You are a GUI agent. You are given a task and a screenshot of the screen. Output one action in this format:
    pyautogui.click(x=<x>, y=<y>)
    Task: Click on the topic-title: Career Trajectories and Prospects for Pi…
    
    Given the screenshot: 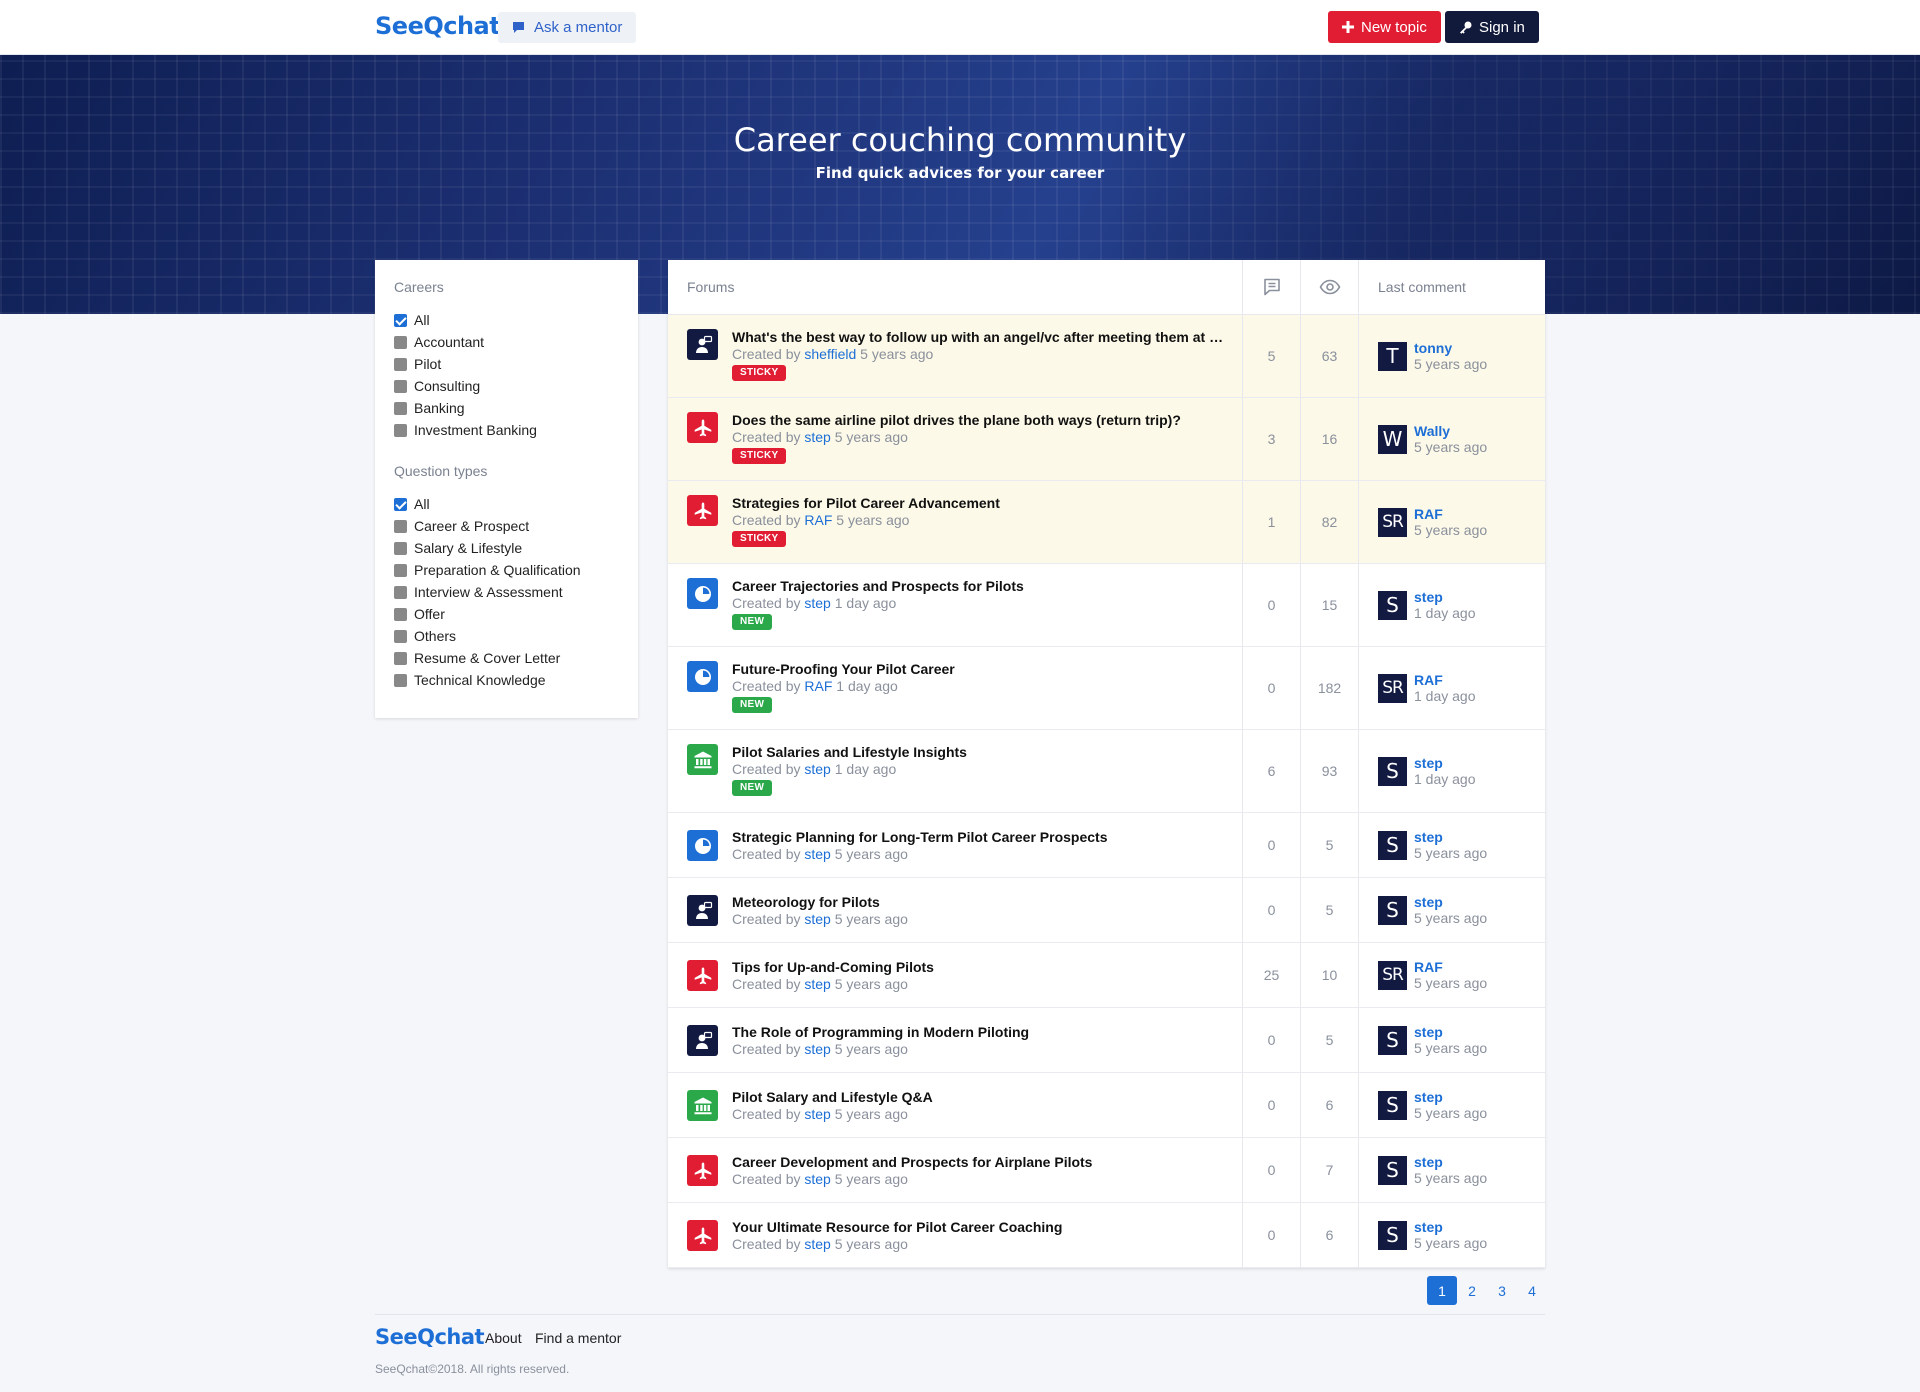 What is the action you would take?
    pyautogui.click(x=979, y=586)
    